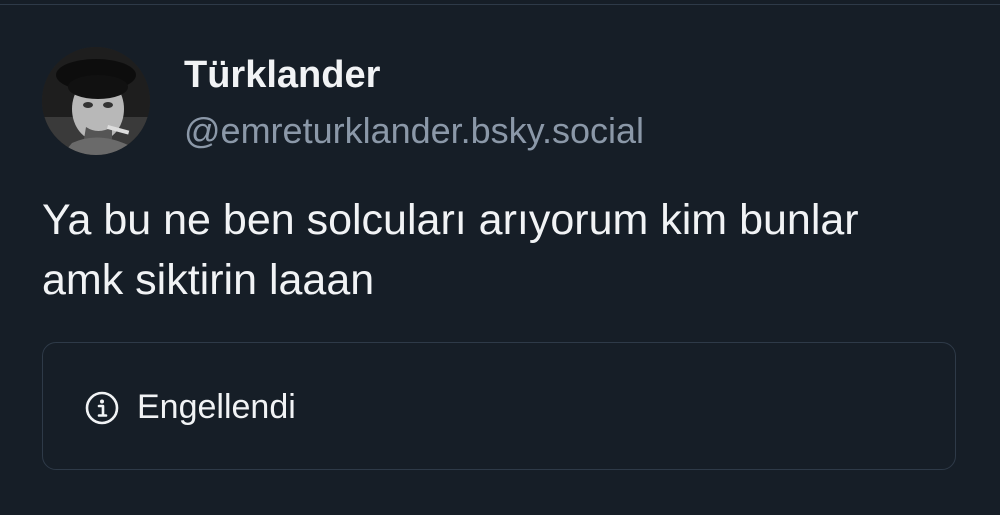 The height and width of the screenshot is (515, 1000). Describe the element at coordinates (282, 75) in the screenshot. I see `author-display-name: Türklander` at that location.